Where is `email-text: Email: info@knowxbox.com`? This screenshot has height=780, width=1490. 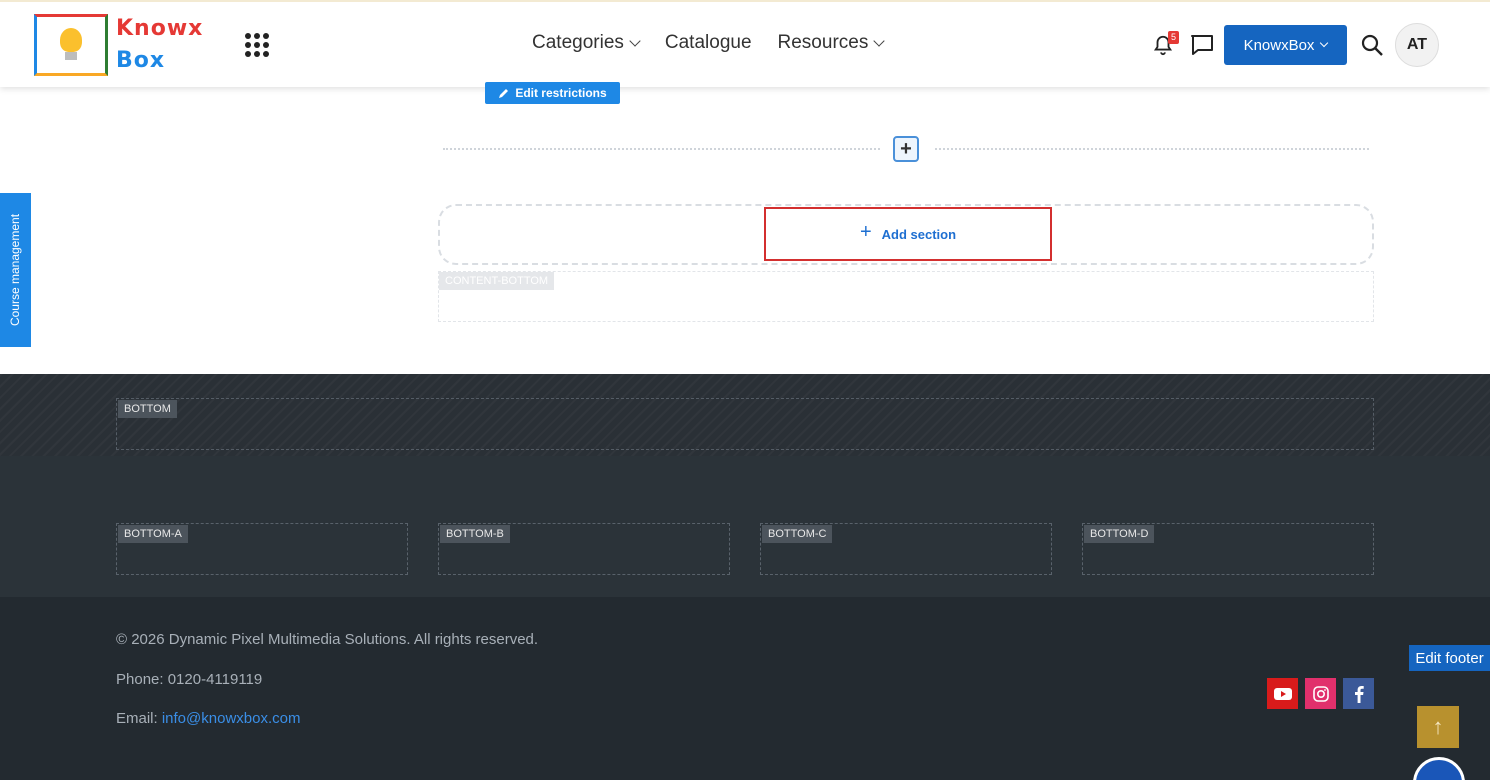 email-text: Email: info@knowxbox.com is located at coordinates (208, 718).